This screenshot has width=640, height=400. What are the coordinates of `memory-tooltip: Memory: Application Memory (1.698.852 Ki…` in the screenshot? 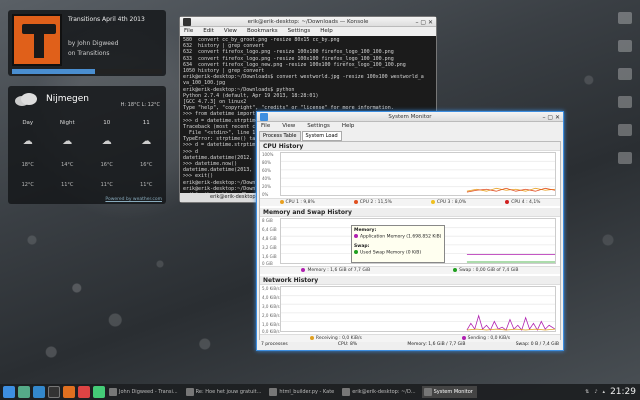 It's located at (398, 244).